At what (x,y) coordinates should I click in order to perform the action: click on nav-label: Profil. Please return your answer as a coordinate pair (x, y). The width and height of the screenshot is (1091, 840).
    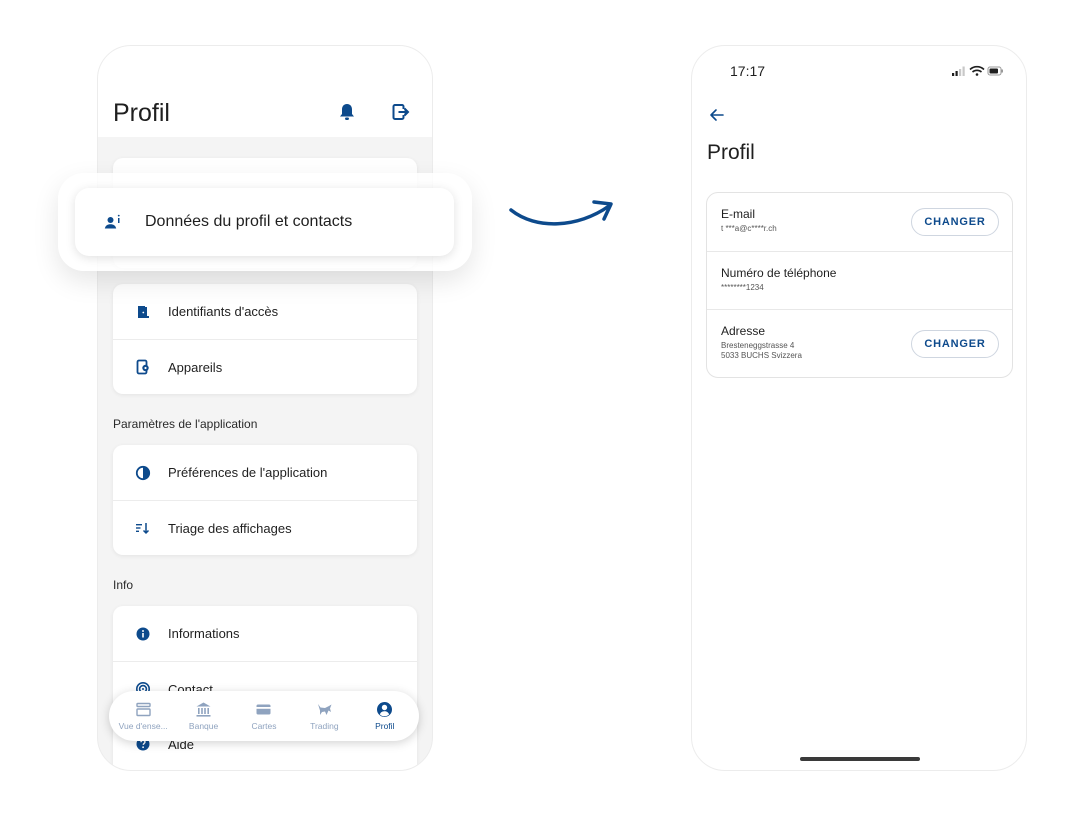
    Looking at the image, I should click on (385, 726).